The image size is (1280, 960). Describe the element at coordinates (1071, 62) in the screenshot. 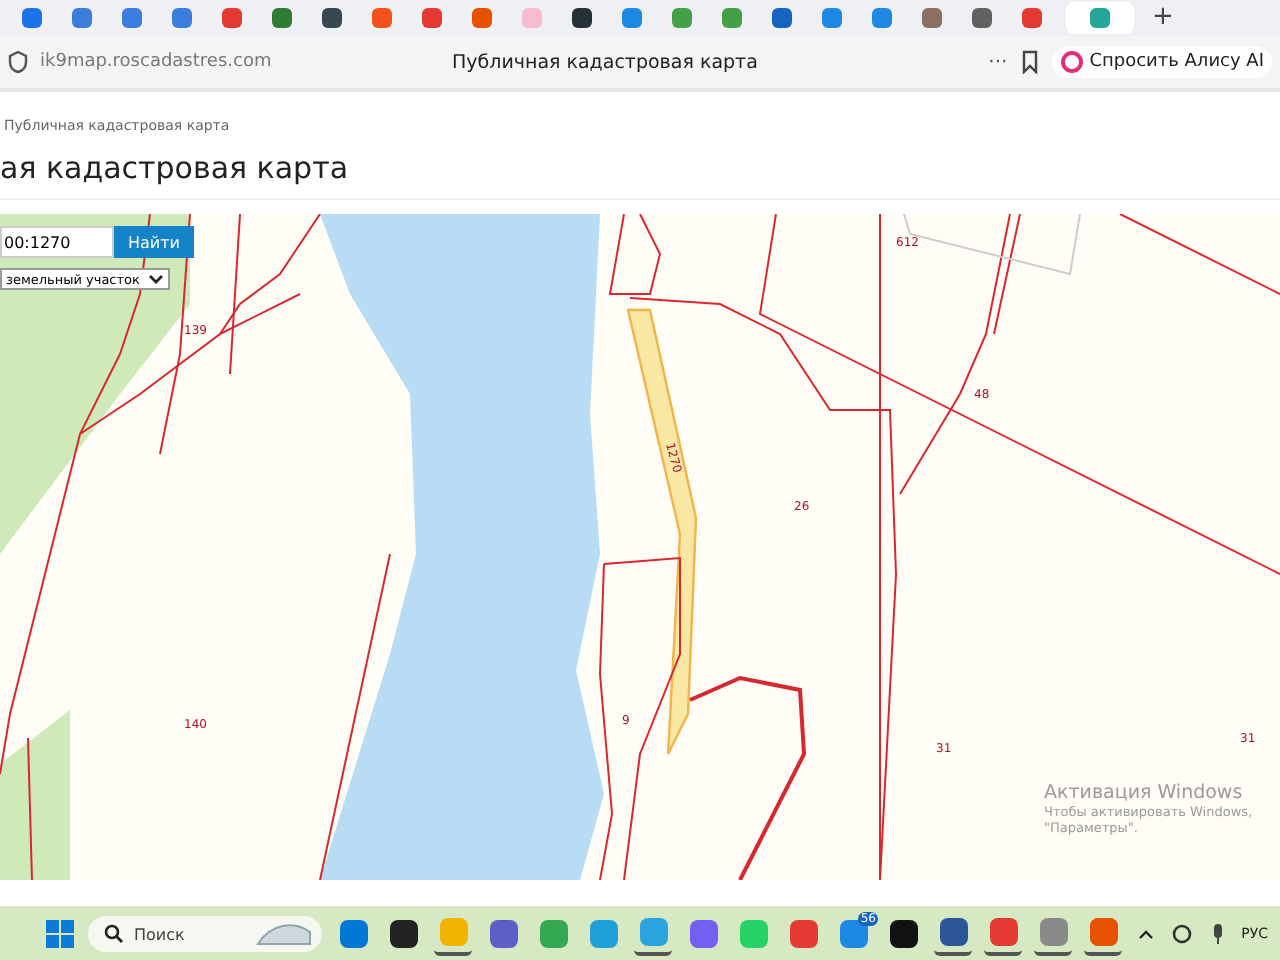

I see `ring-icon` at that location.